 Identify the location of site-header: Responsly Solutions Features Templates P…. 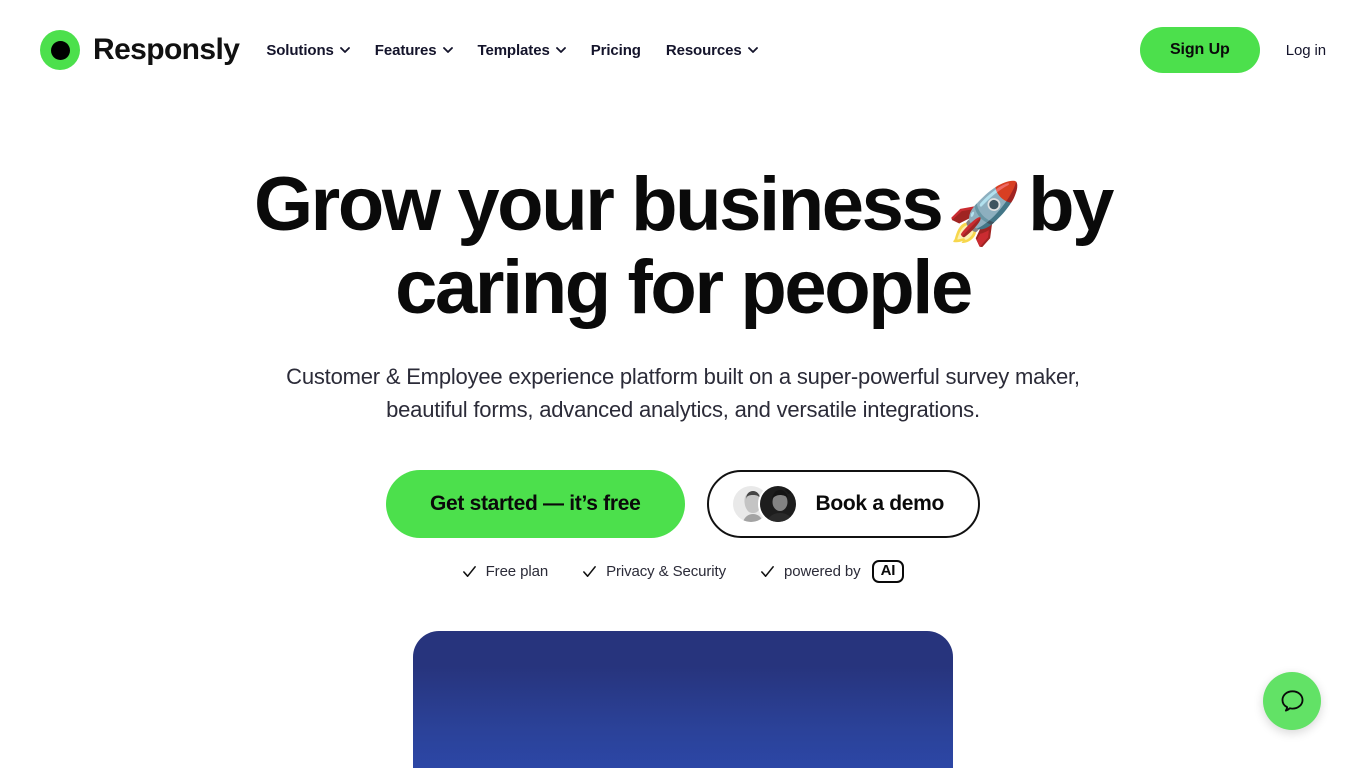
(683, 50).